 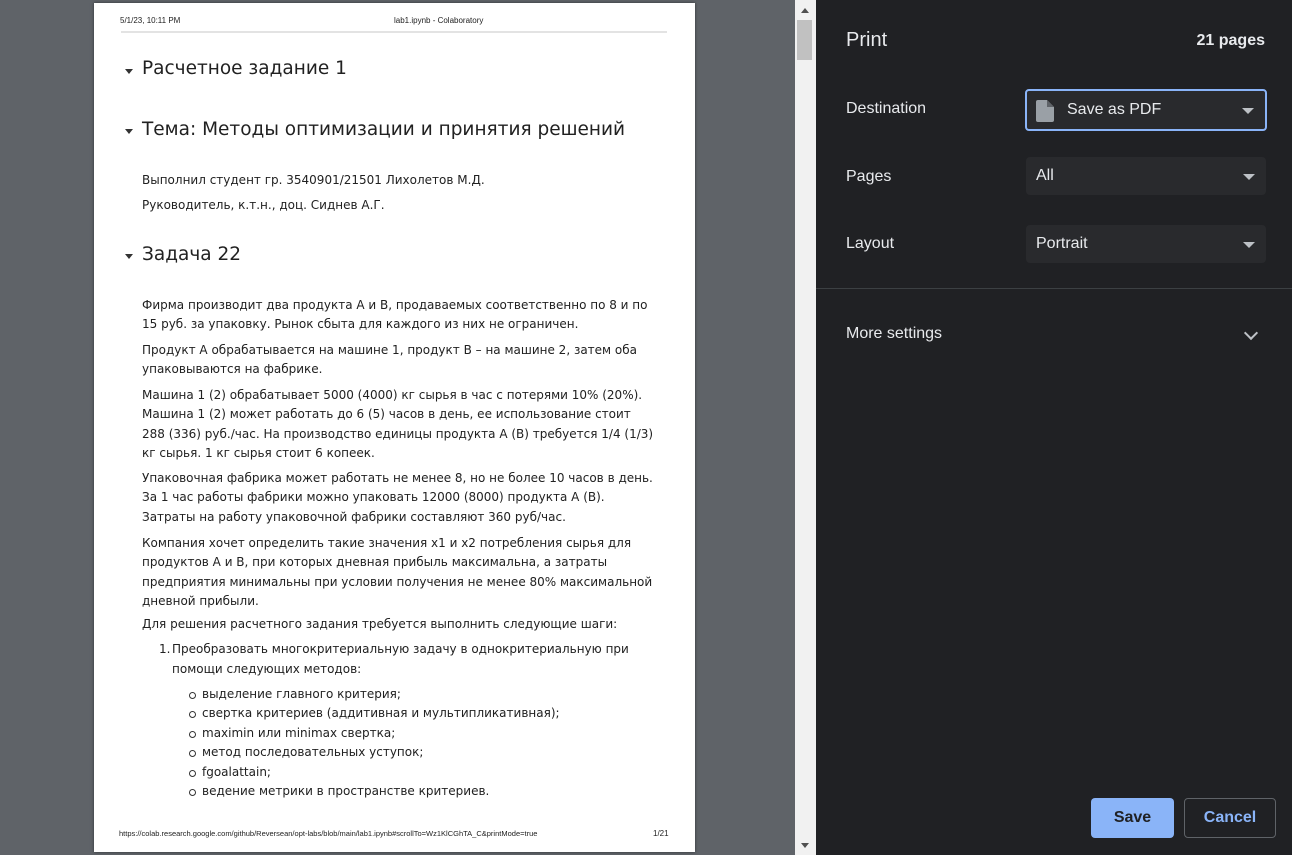 What do you see at coordinates (1062, 243) in the screenshot?
I see `layout-value: Portrait` at bounding box center [1062, 243].